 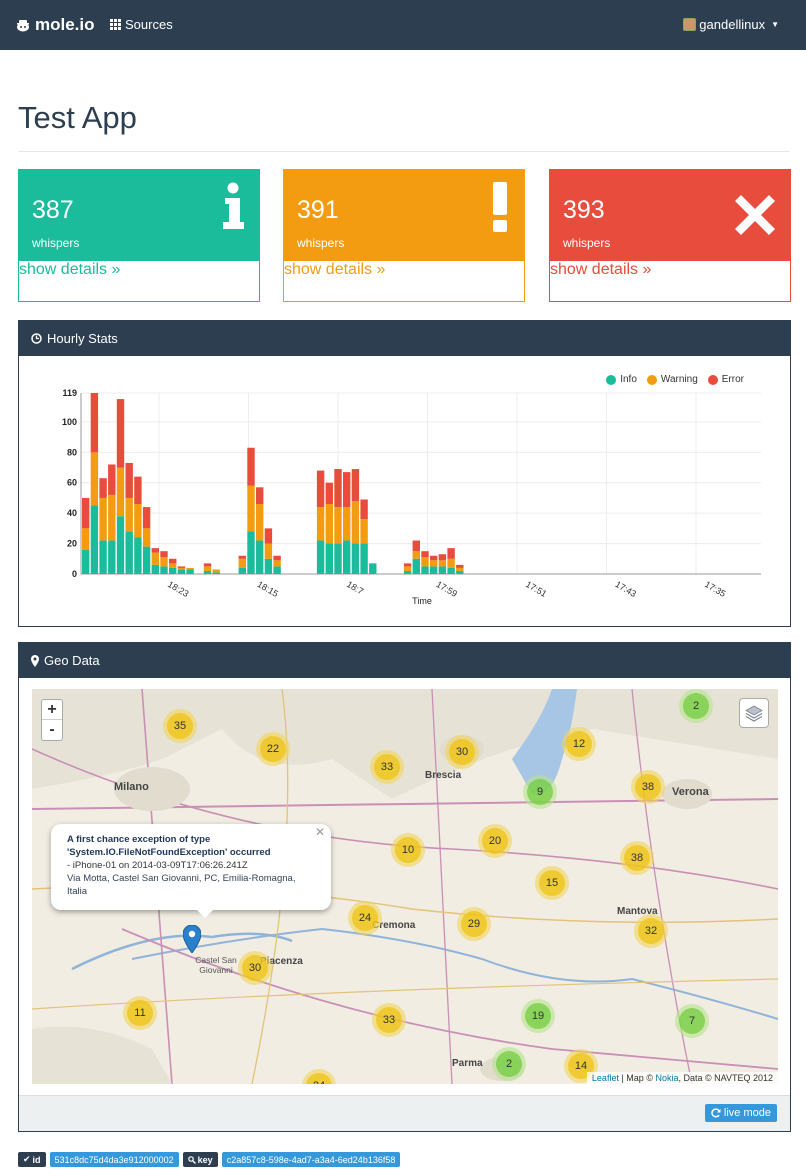 I want to click on leaflet-link: Leaflet, so click(x=605, y=1078).